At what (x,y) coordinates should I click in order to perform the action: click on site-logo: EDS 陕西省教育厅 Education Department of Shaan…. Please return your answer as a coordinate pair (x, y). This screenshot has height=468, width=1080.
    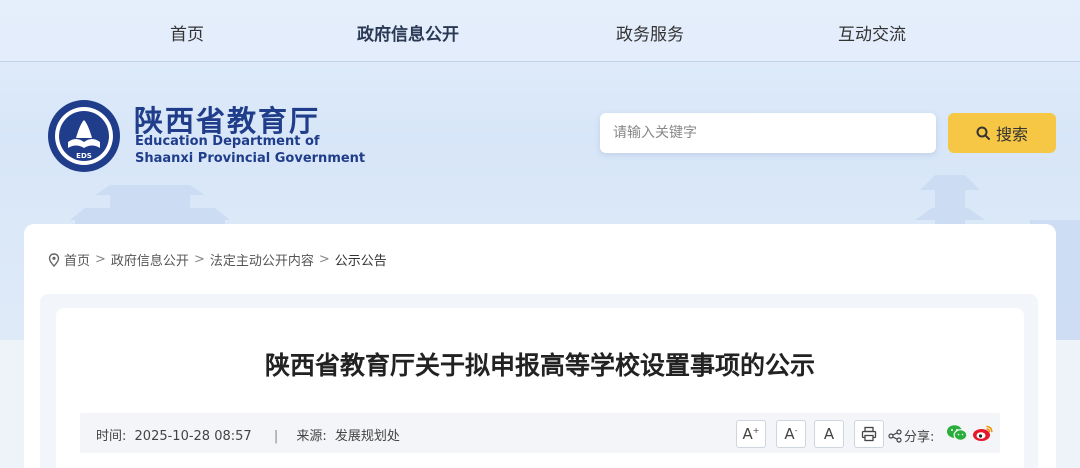
    Looking at the image, I should click on (206, 136).